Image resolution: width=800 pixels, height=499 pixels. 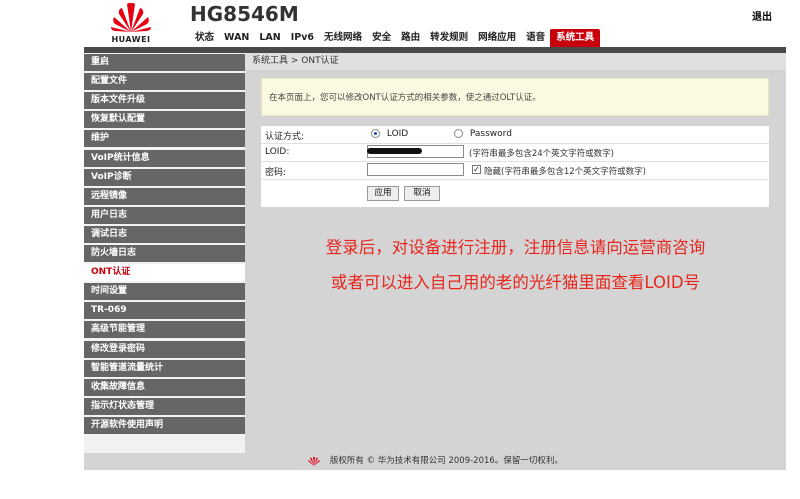 I want to click on sidebar-item-4: 维护, so click(x=164, y=139).